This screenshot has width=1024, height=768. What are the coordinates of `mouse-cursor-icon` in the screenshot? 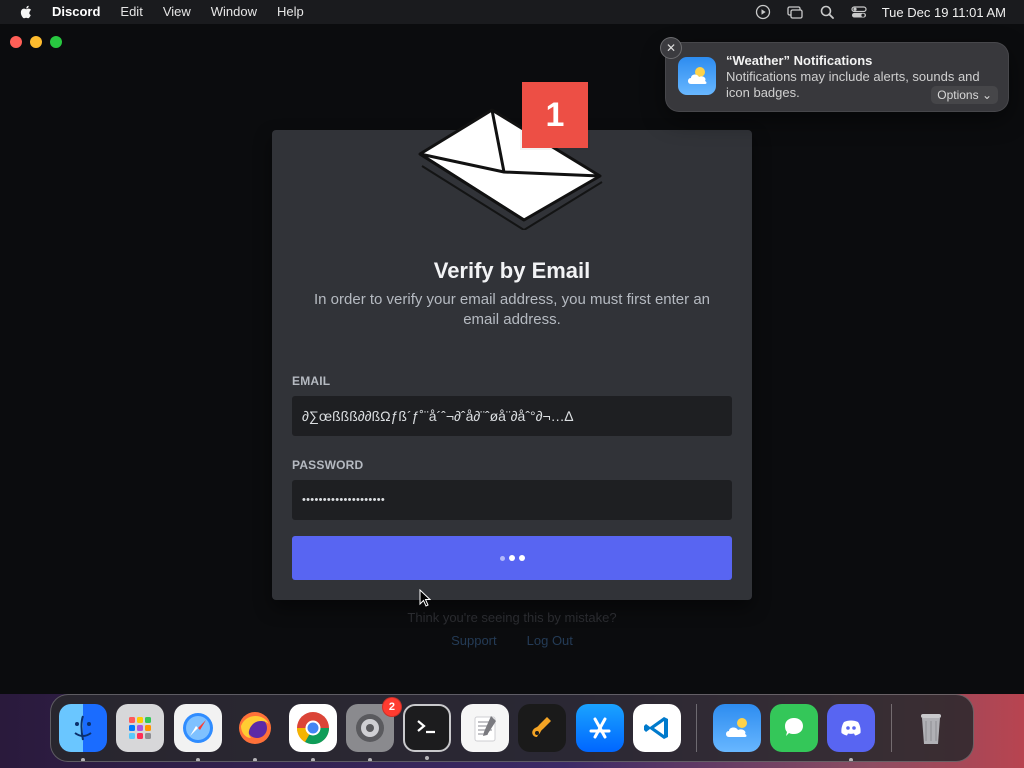 It's located at (425, 598).